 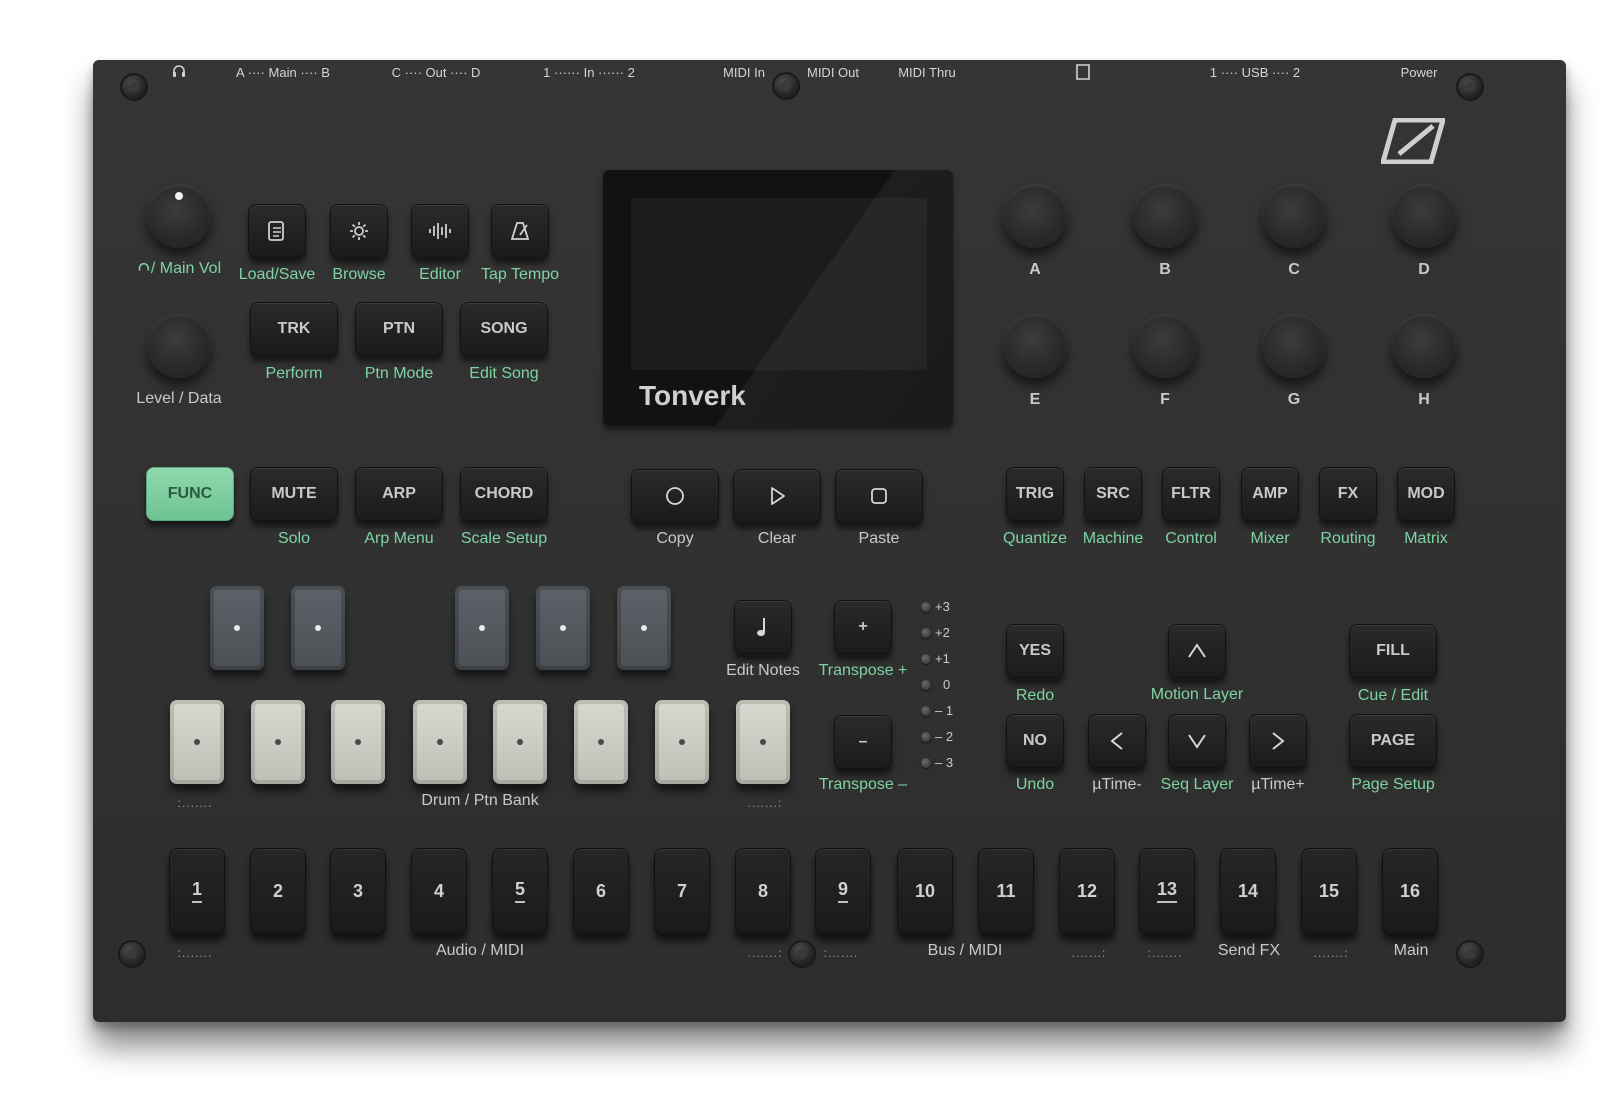 What do you see at coordinates (879, 538) in the screenshot?
I see `paste-label: Paste` at bounding box center [879, 538].